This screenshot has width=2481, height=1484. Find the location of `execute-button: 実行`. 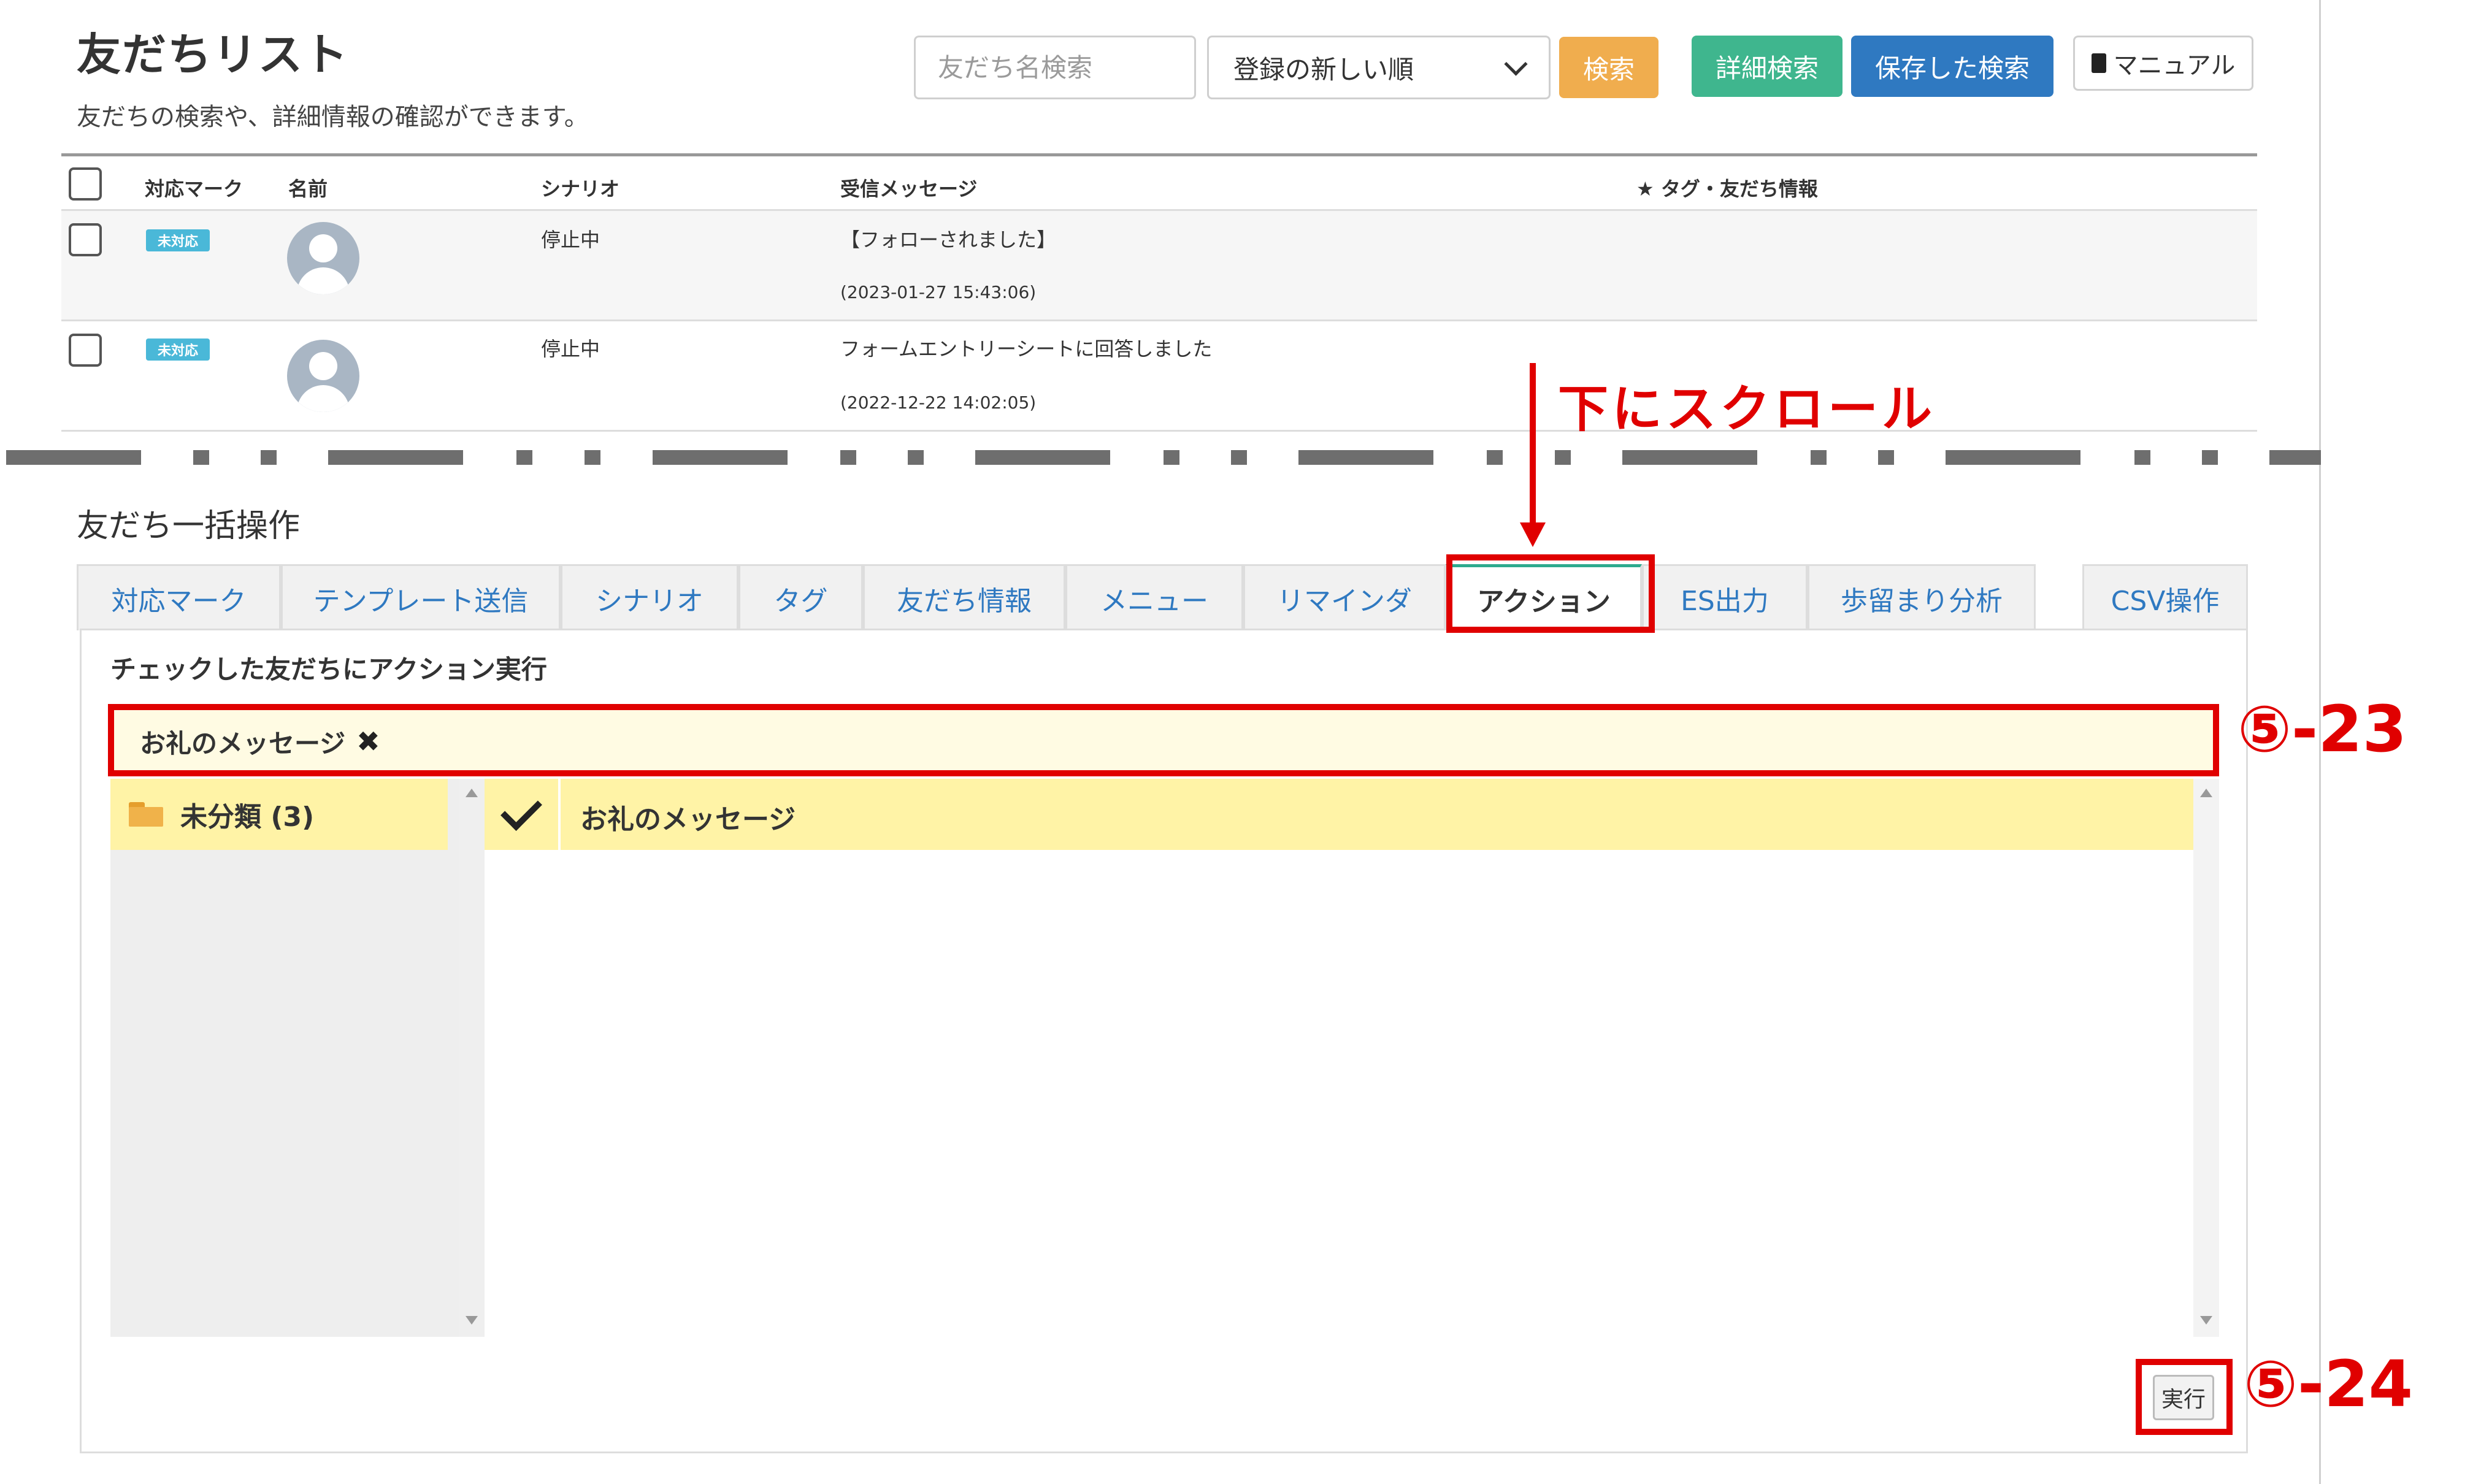

execute-button: 実行 is located at coordinates (2183, 1397).